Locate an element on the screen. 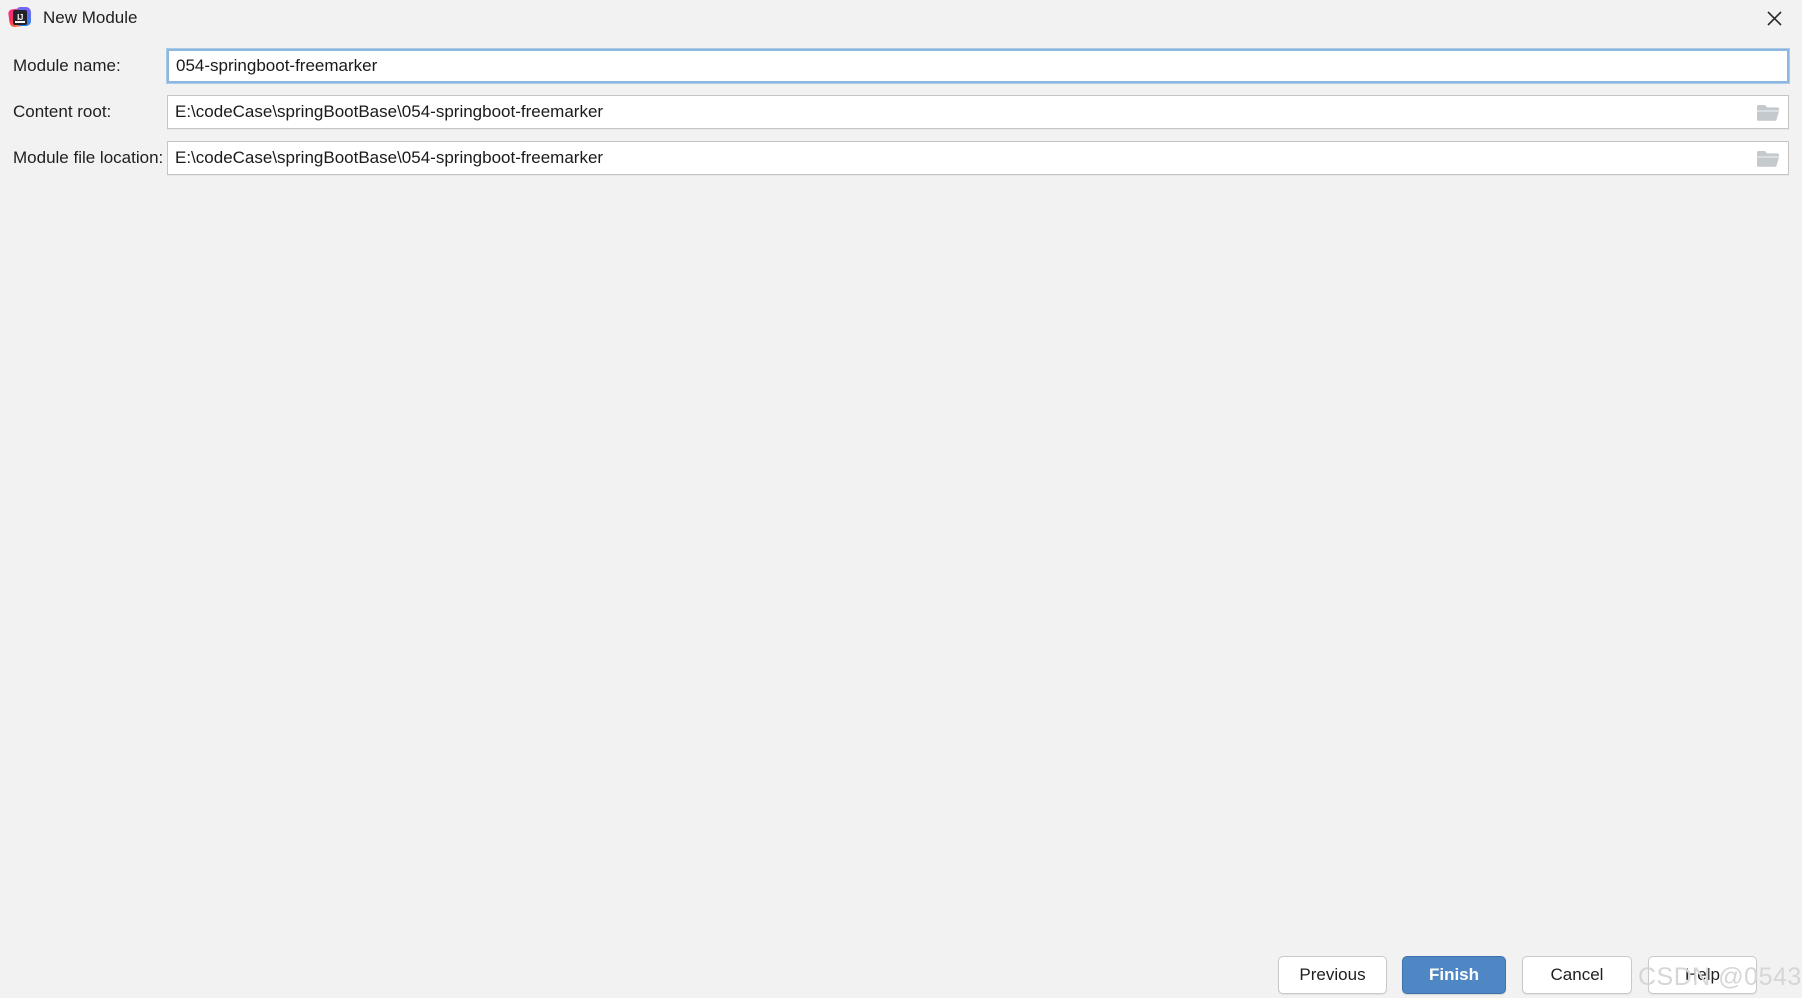 Image resolution: width=1802 pixels, height=998 pixels. finish-button: Finish is located at coordinates (1454, 975).